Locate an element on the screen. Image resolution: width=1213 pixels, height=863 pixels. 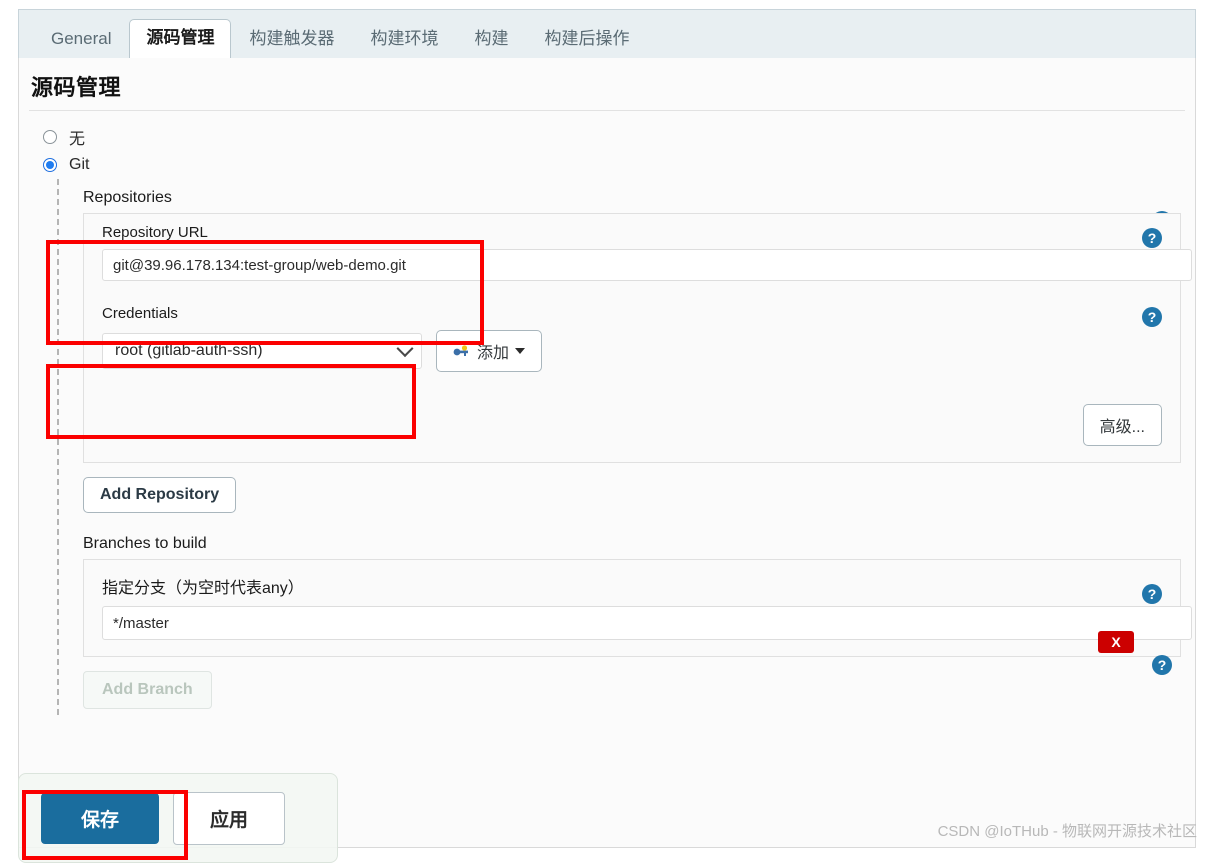
add-branch-row: Add Branch is located at coordinates (639, 690).